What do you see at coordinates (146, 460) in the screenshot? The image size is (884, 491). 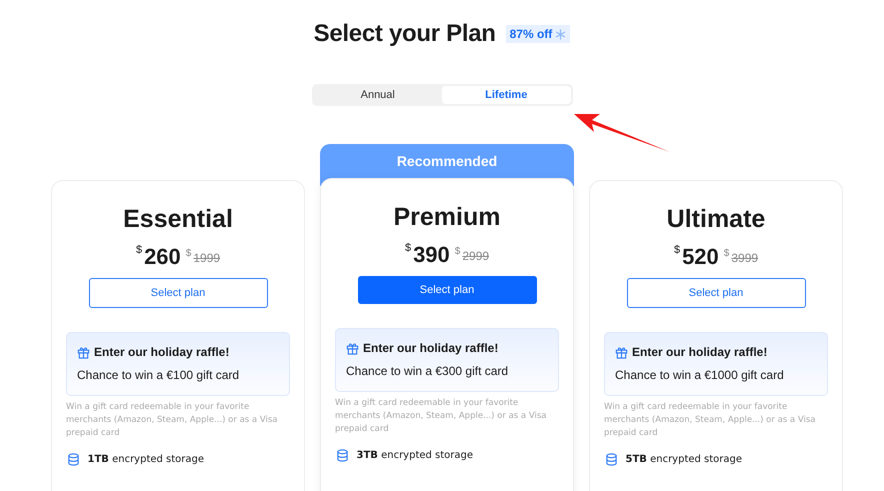 I see `feature-text: 1TB encrypted storage` at bounding box center [146, 460].